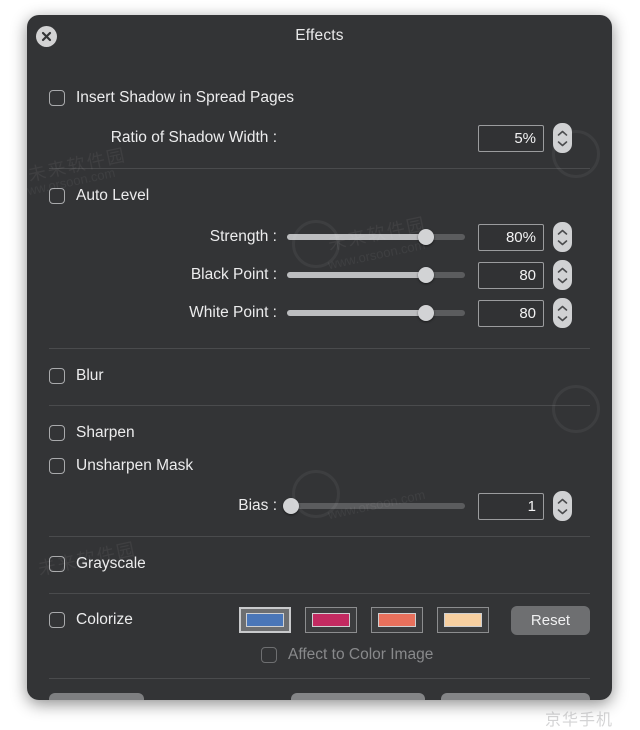  I want to click on label-strength: Strength :, so click(243, 236).